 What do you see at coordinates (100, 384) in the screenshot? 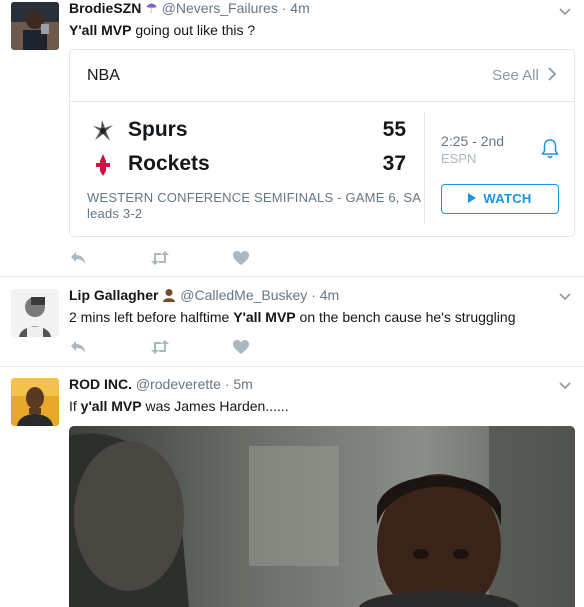
I see `fullname: ROD INC.` at bounding box center [100, 384].